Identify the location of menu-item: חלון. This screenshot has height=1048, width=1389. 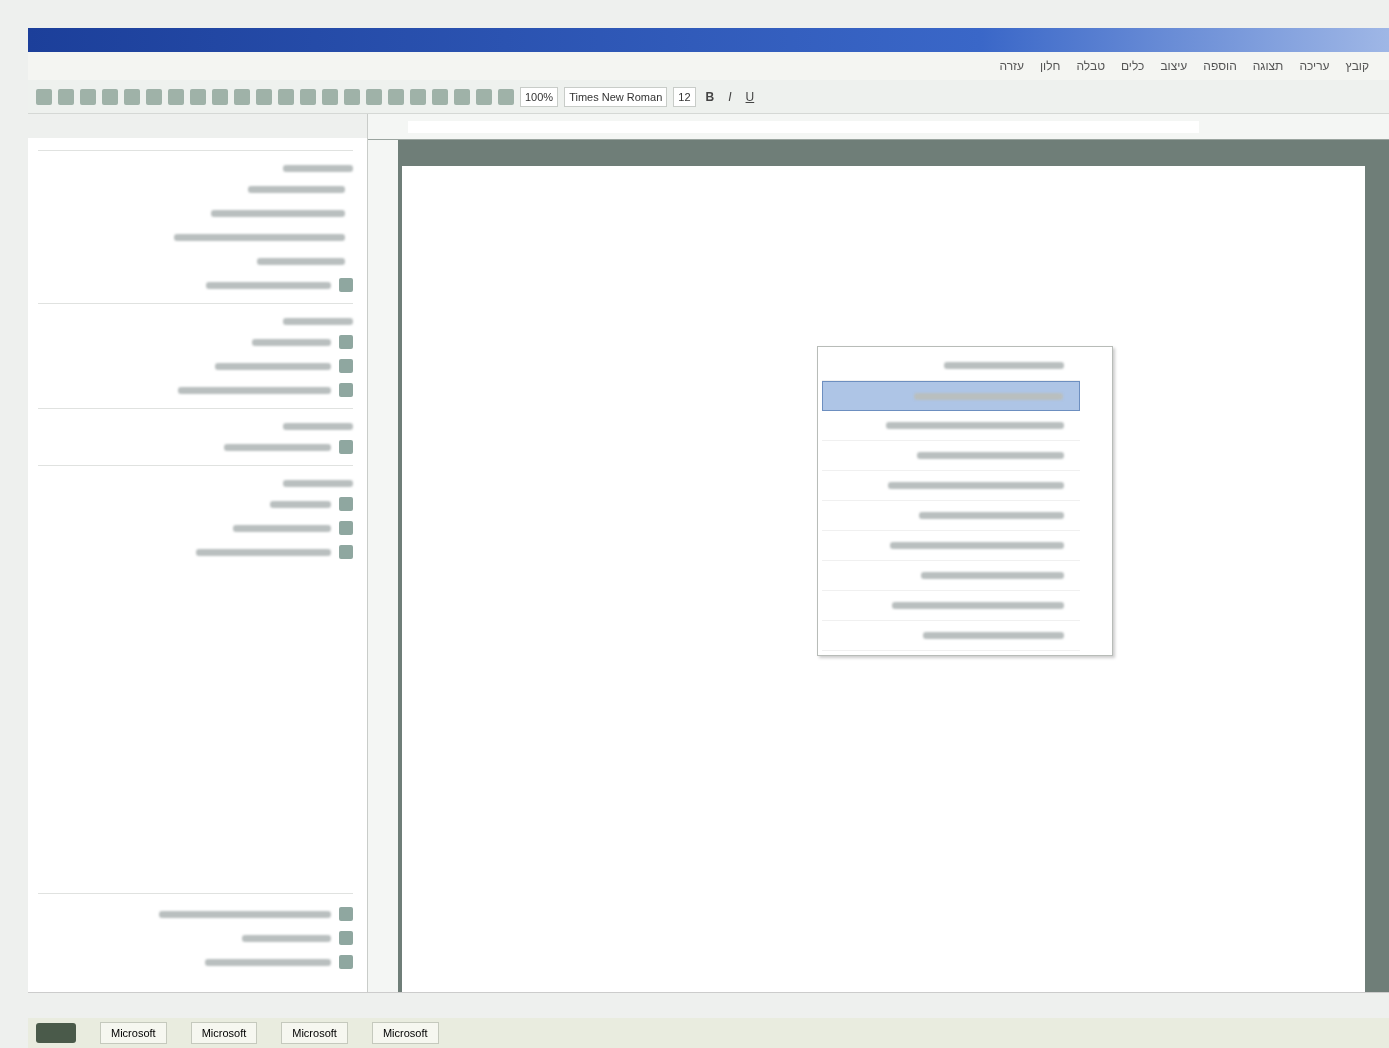
(1050, 66).